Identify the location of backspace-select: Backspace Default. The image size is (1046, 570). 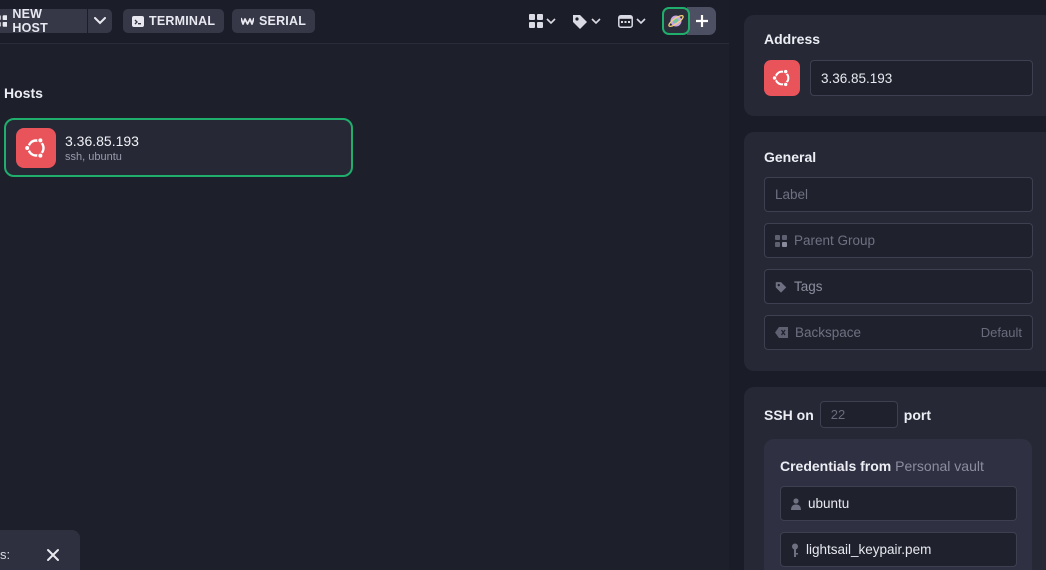
(898, 332).